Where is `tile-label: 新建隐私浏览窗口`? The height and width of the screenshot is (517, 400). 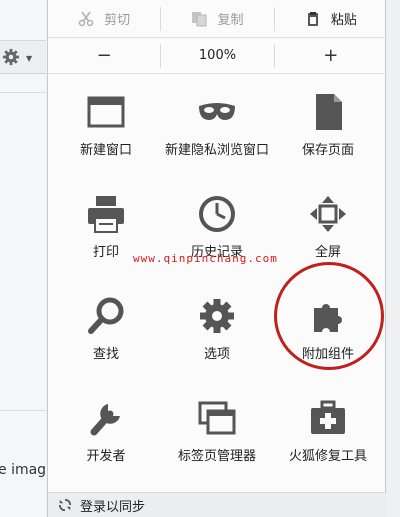
tile-label: 新建隐私浏览窗口 is located at coordinates (216, 150).